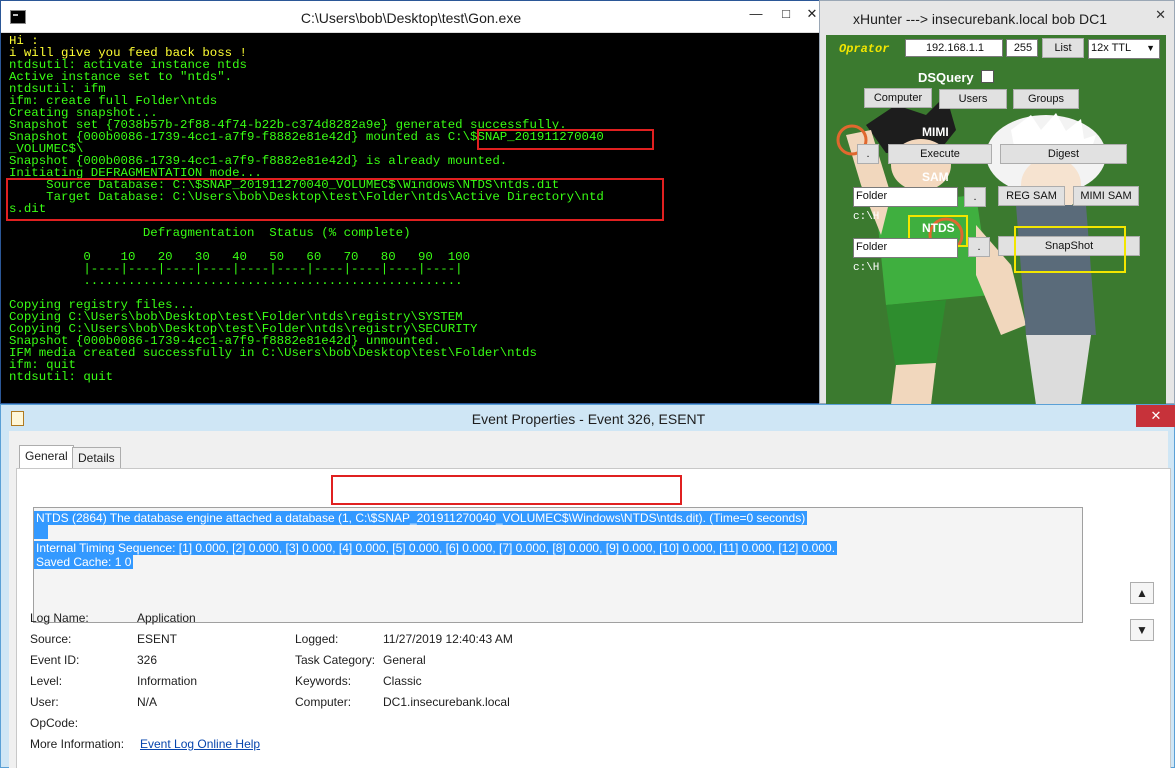 The height and width of the screenshot is (768, 1175). What do you see at coordinates (864, 49) in the screenshot?
I see `operator-label: Oprator` at bounding box center [864, 49].